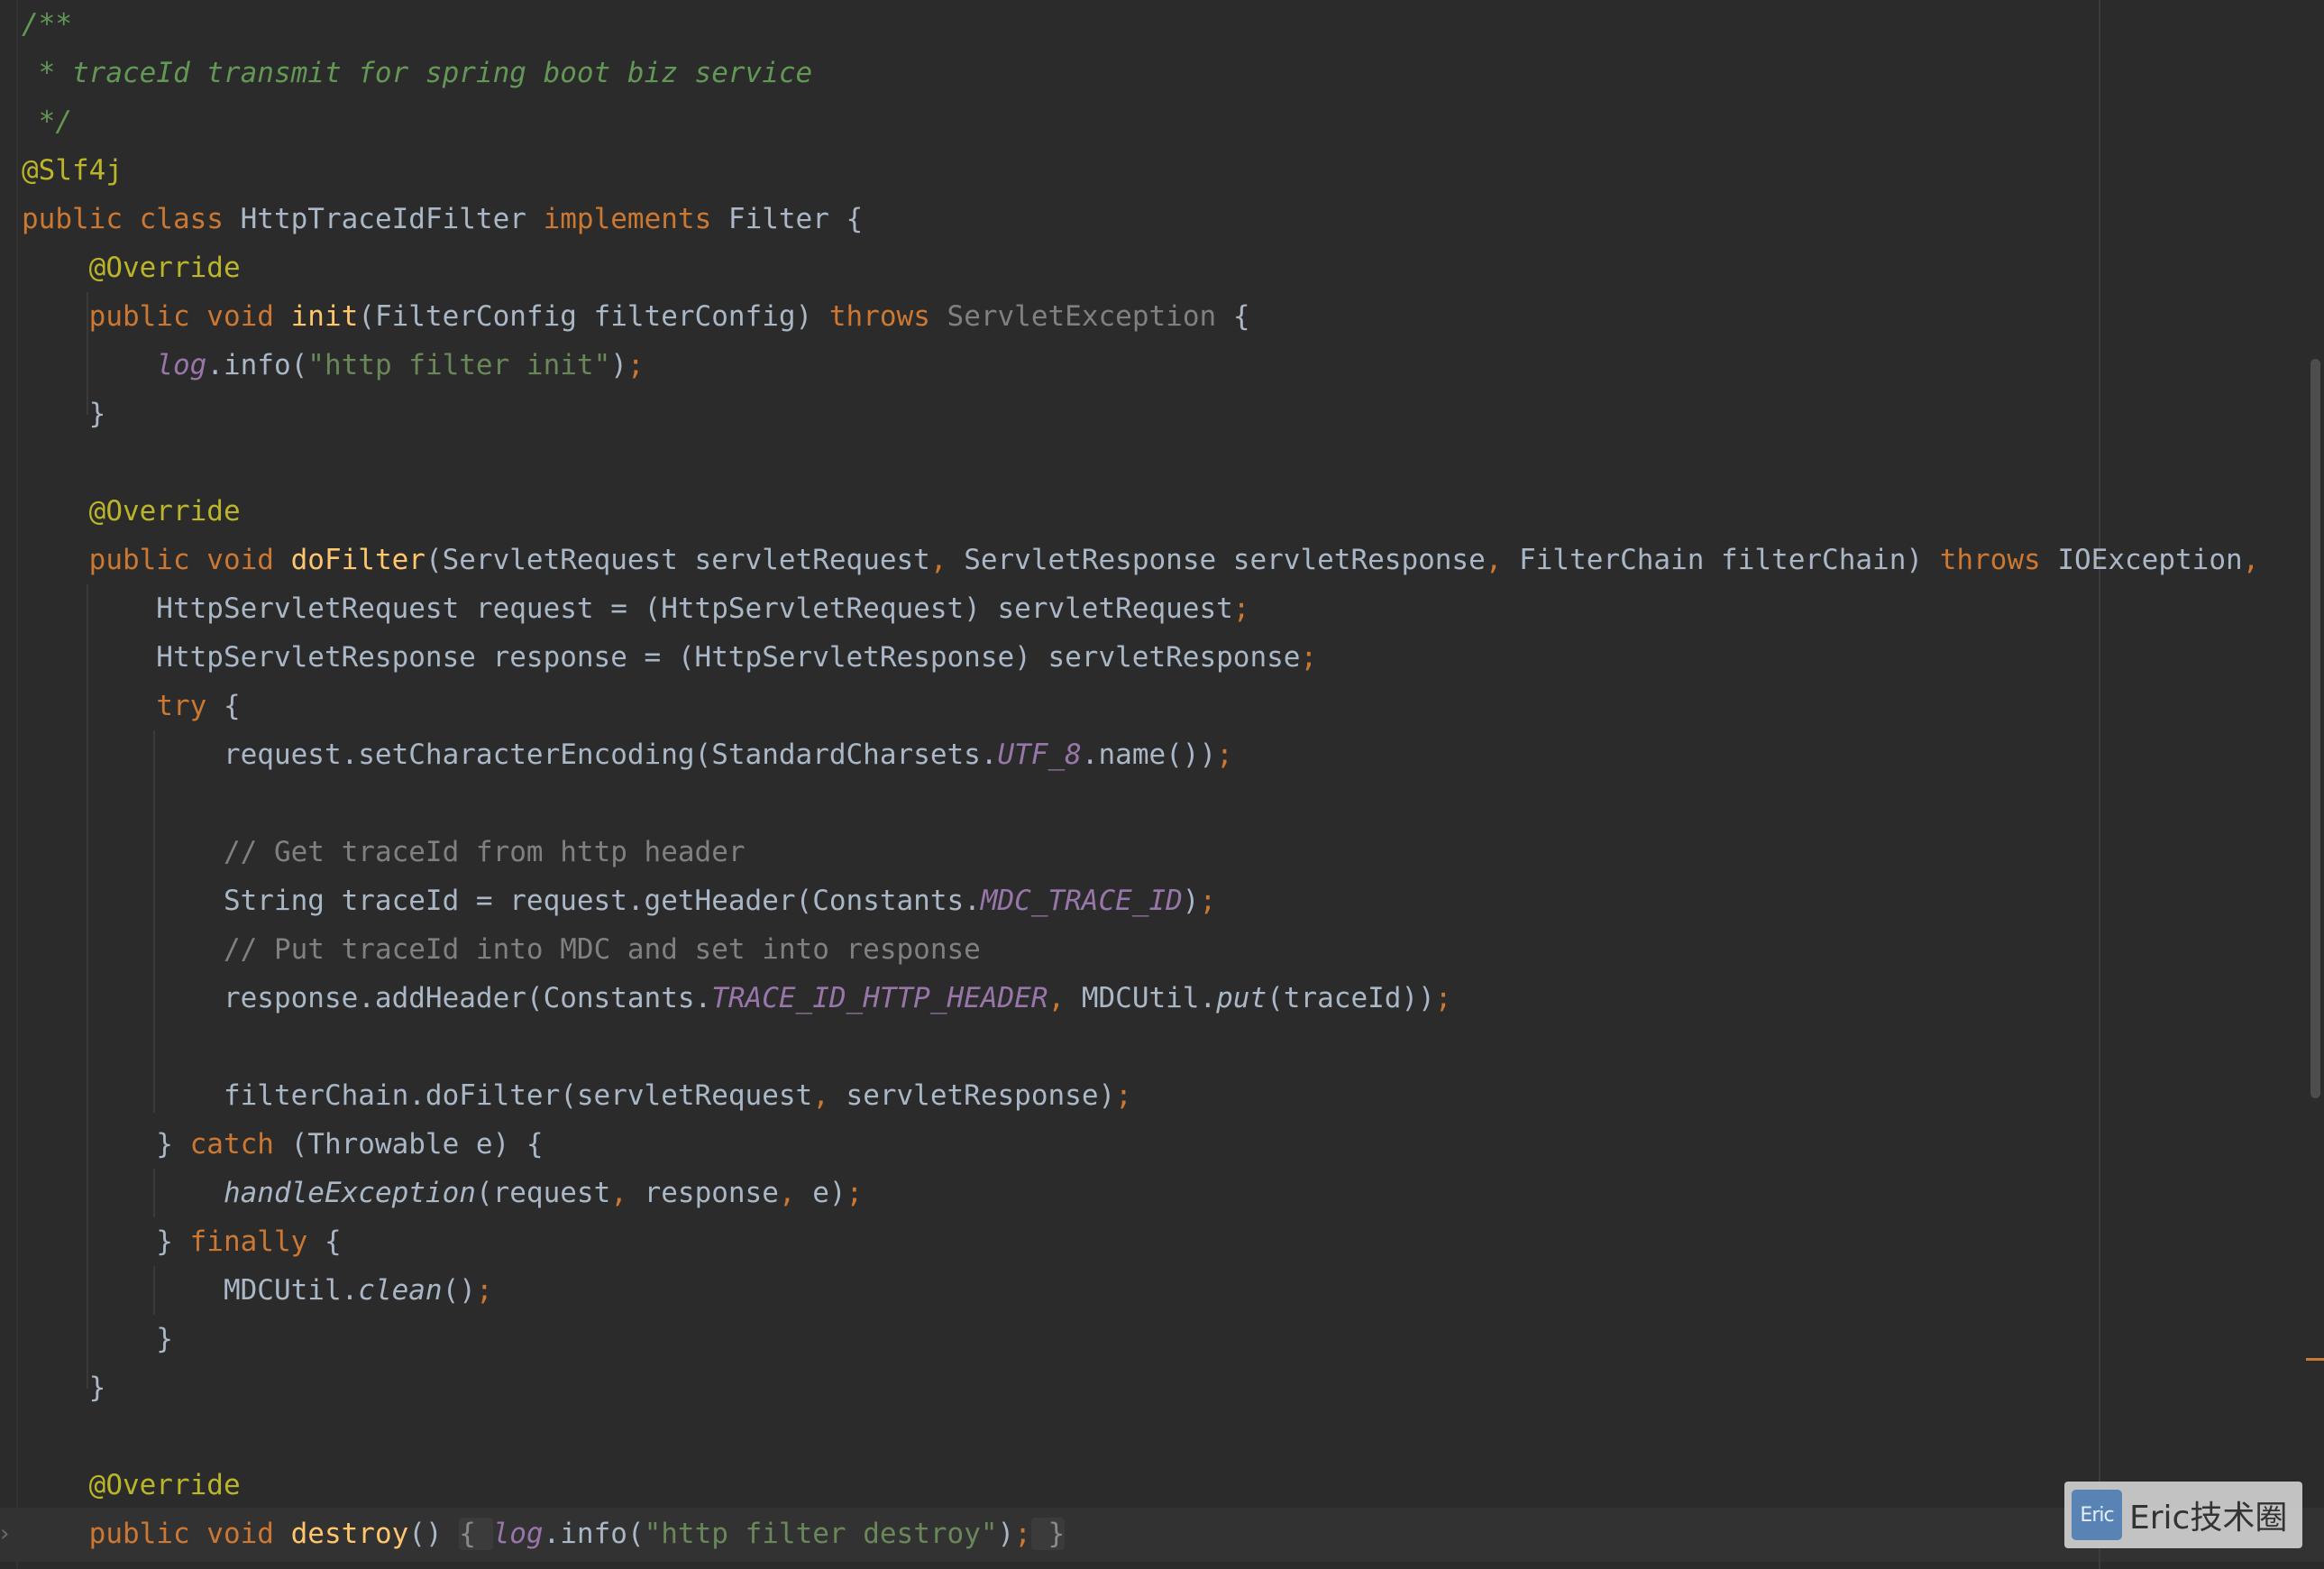 The height and width of the screenshot is (1569, 2324). I want to click on code-token: response.addHeader(Constants., so click(367, 998).